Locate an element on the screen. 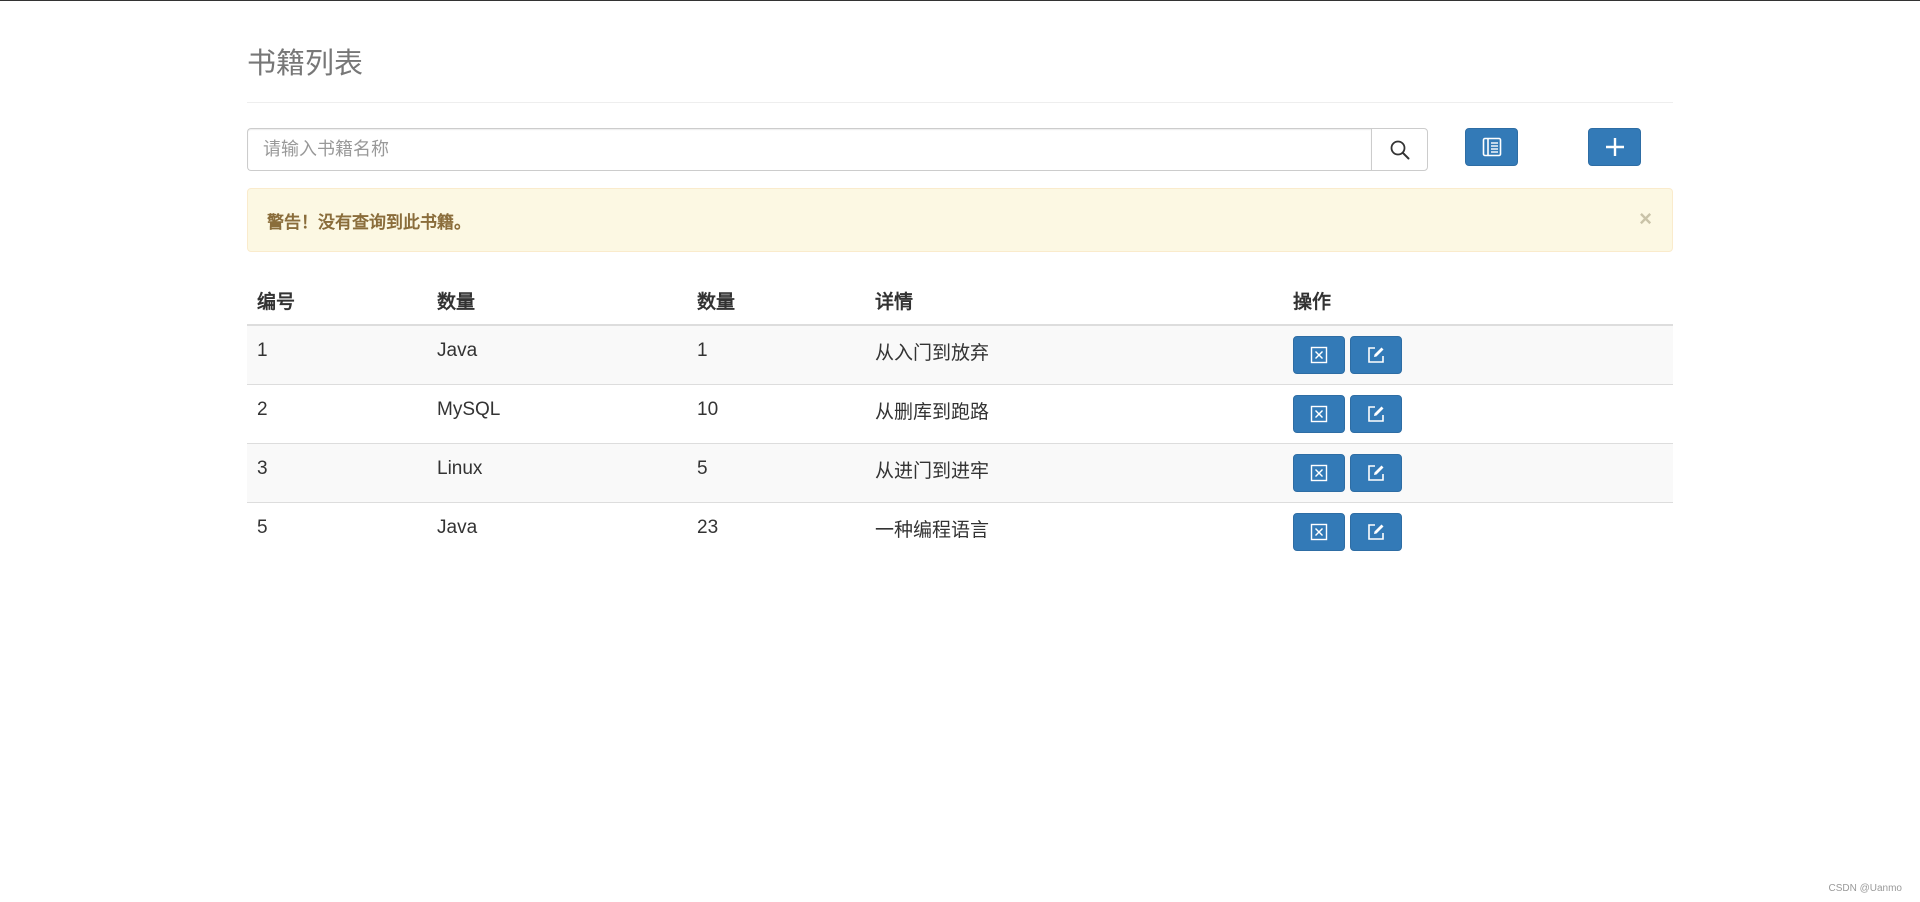 This screenshot has width=1920, height=902. search-button is located at coordinates (1399, 149).